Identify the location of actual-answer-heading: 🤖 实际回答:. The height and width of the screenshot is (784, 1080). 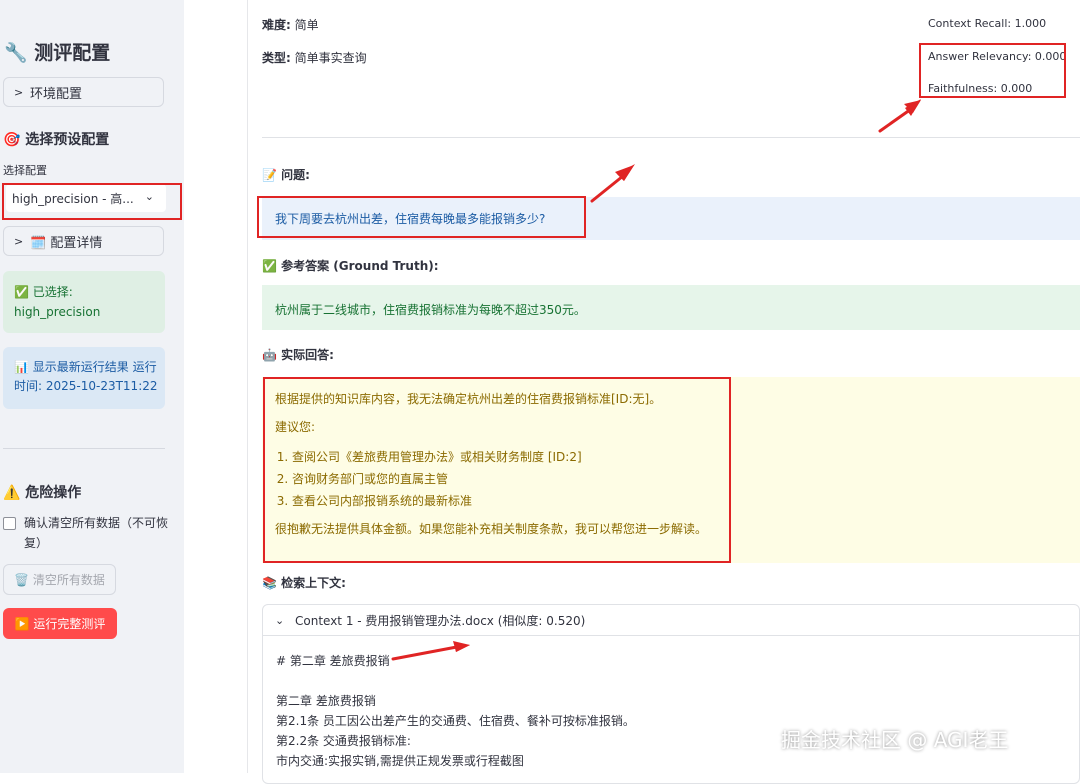
(298, 355).